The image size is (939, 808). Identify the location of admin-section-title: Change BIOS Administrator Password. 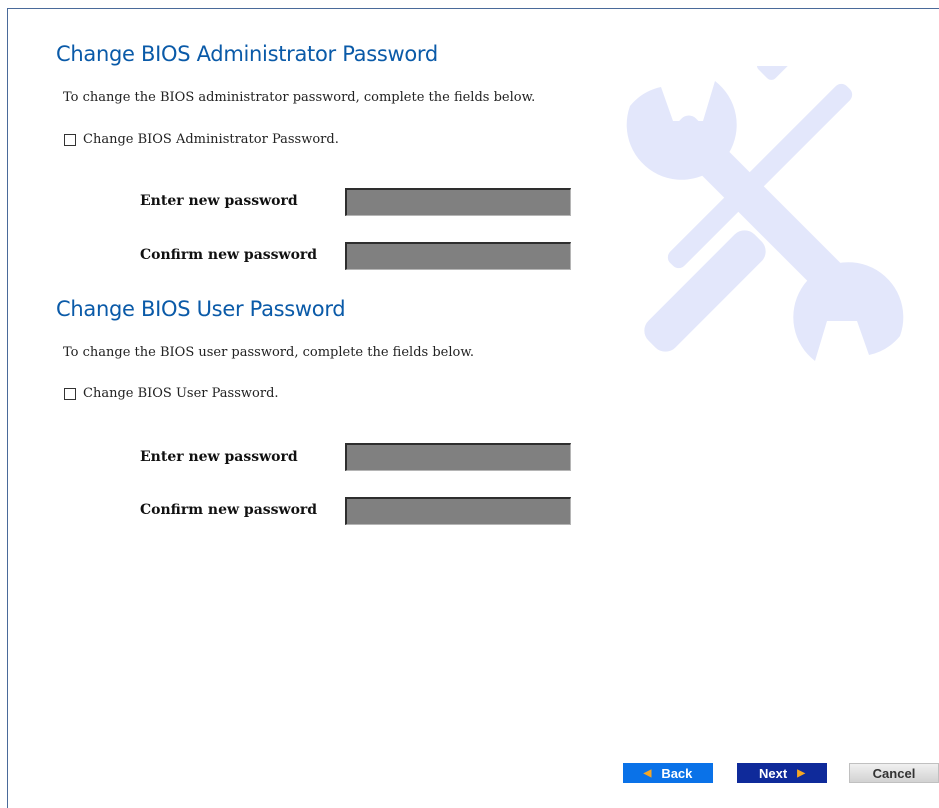
(247, 54).